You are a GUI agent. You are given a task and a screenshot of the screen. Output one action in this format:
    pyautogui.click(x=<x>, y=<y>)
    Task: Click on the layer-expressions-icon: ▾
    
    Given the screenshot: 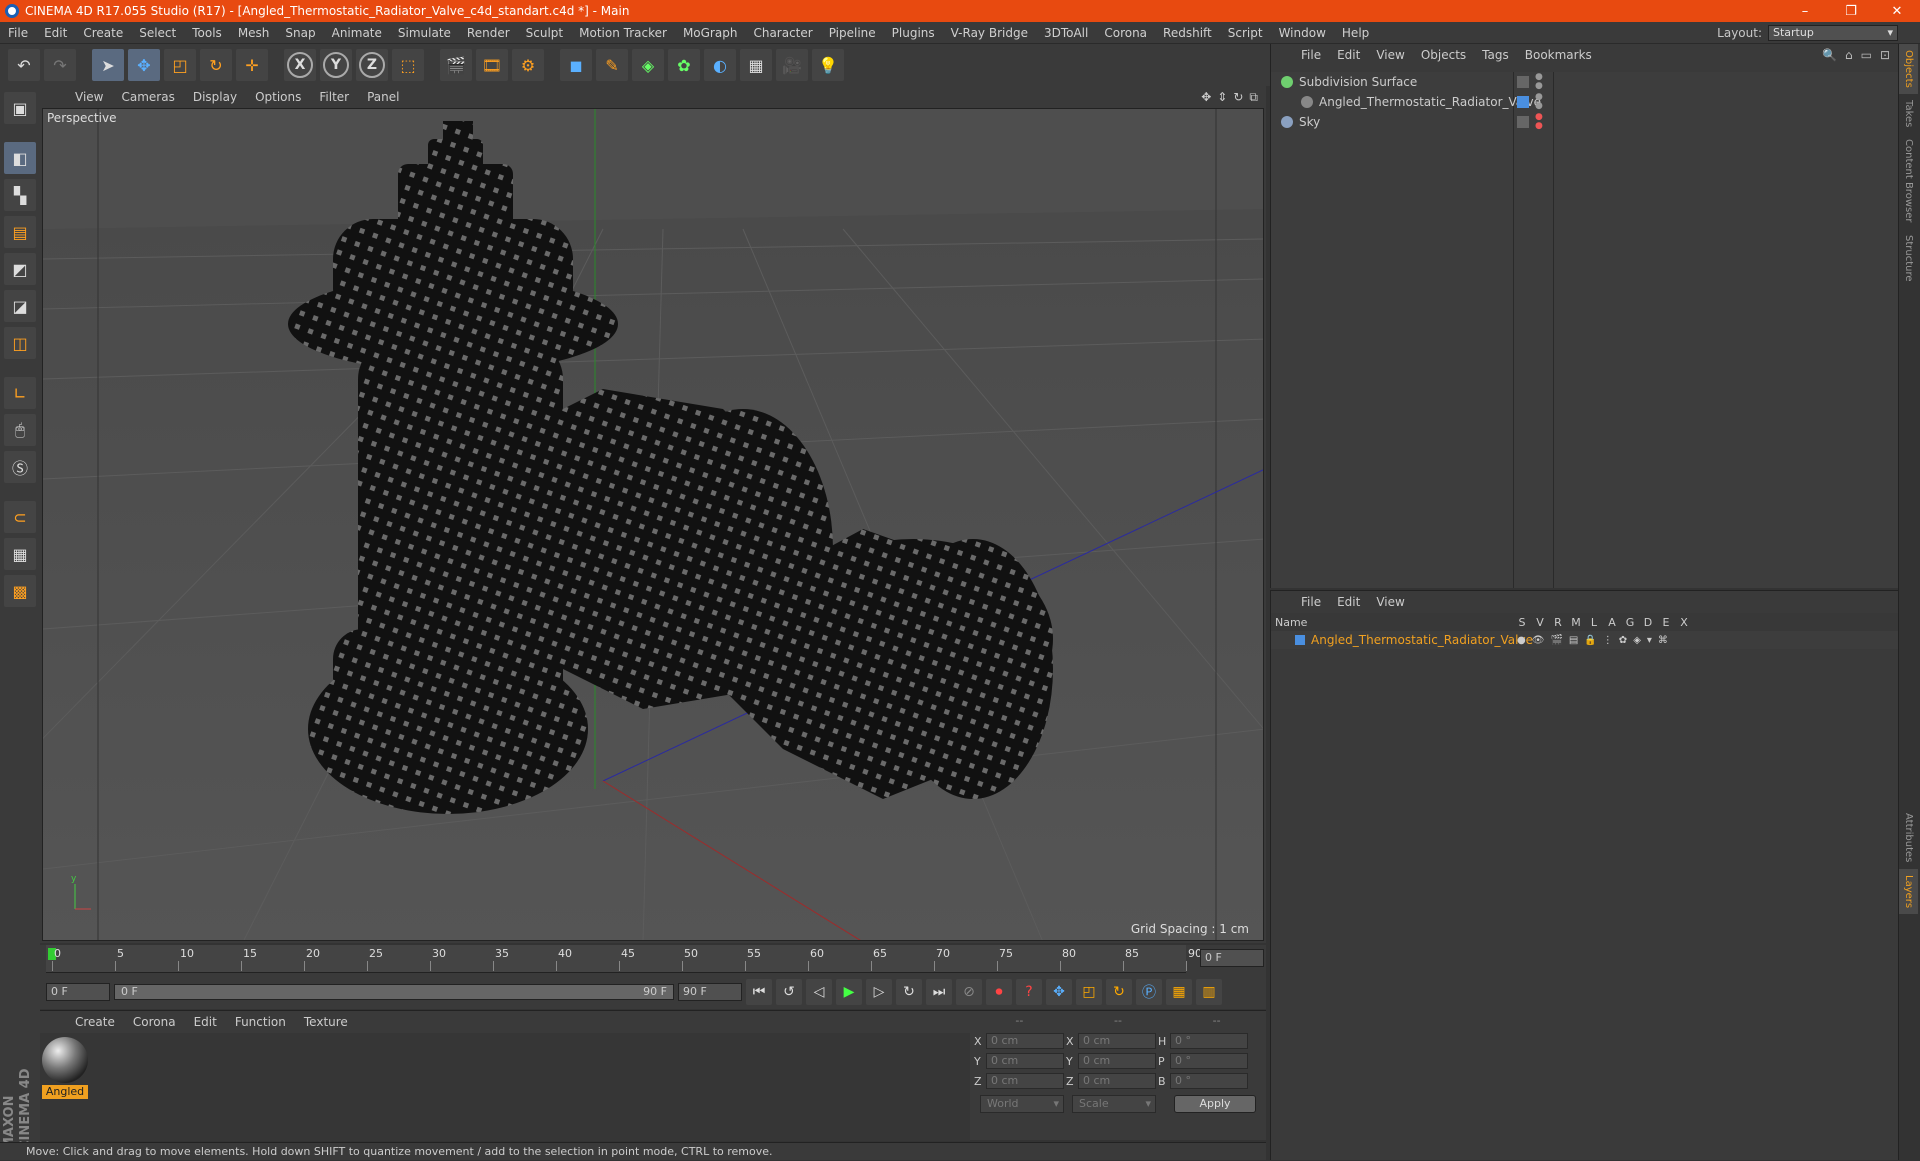 What is the action you would take?
    pyautogui.click(x=1649, y=640)
    